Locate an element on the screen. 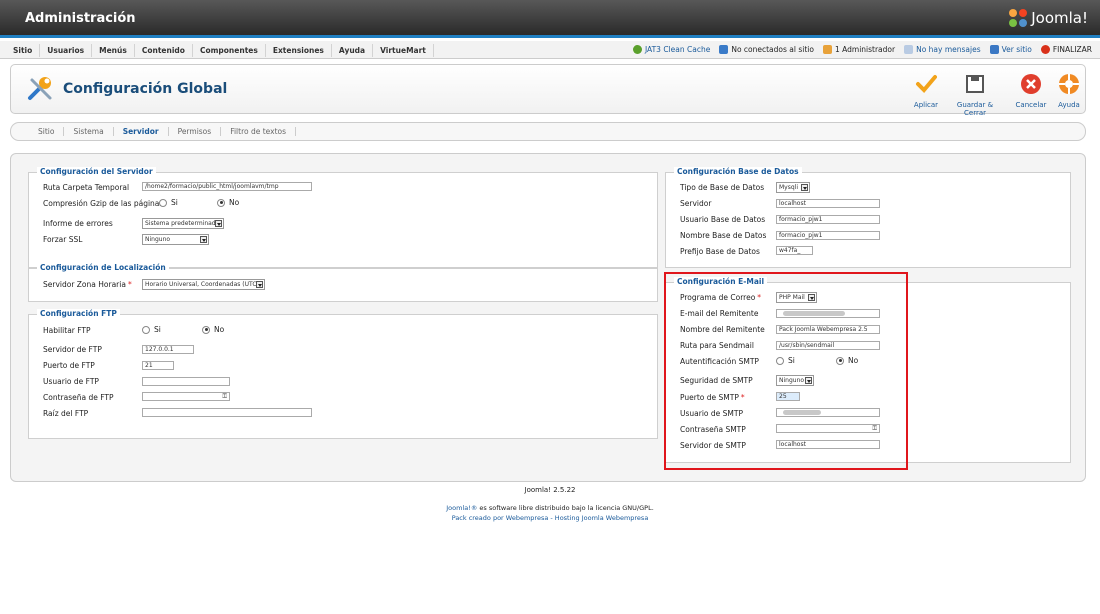 The width and height of the screenshot is (1100, 614). timezone-value: Horario Universal, Coordenadas (UTC) is located at coordinates (202, 284).